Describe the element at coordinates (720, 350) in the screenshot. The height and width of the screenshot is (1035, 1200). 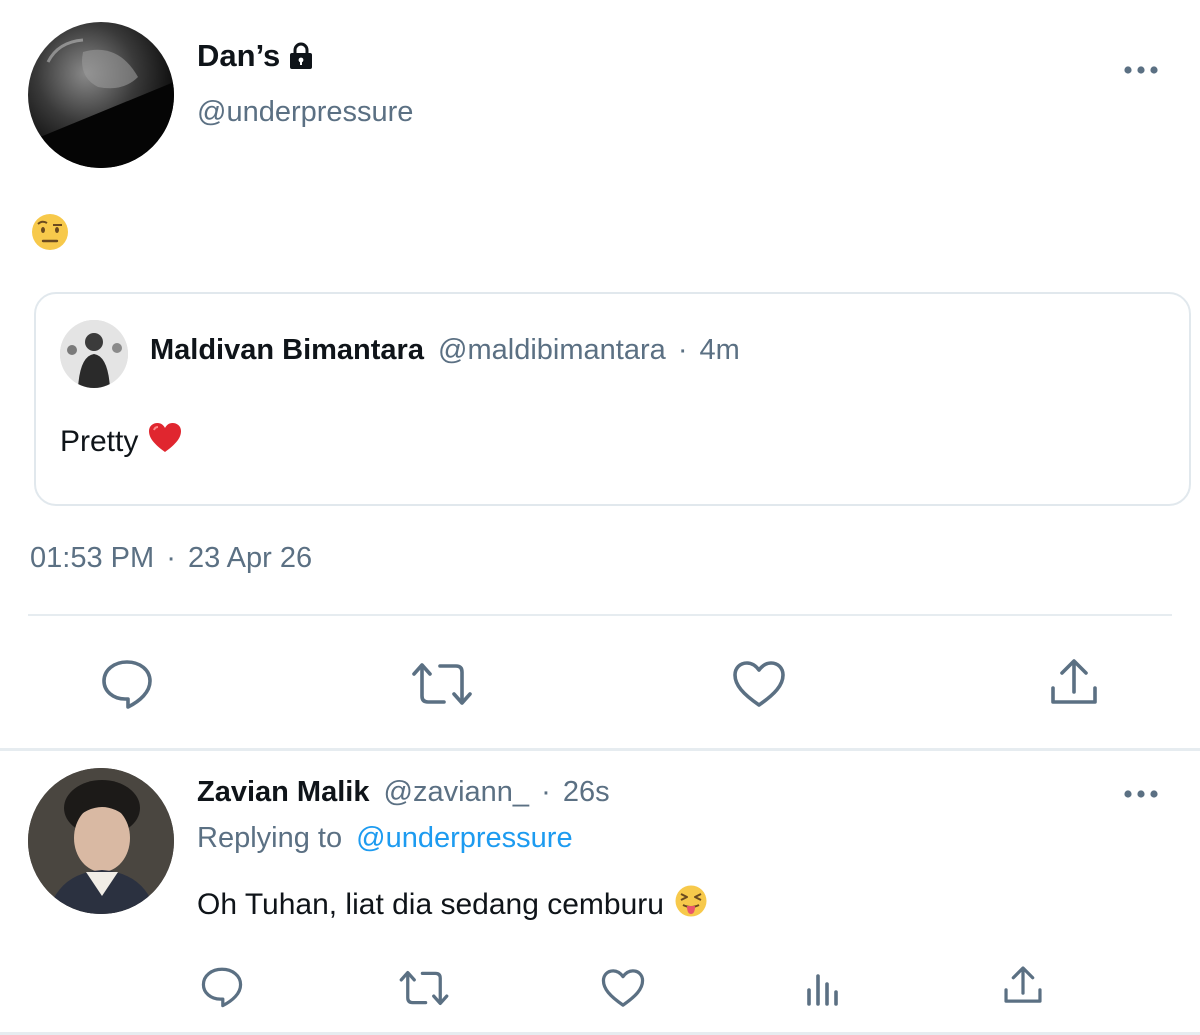
I see `quote-time: 4m` at that location.